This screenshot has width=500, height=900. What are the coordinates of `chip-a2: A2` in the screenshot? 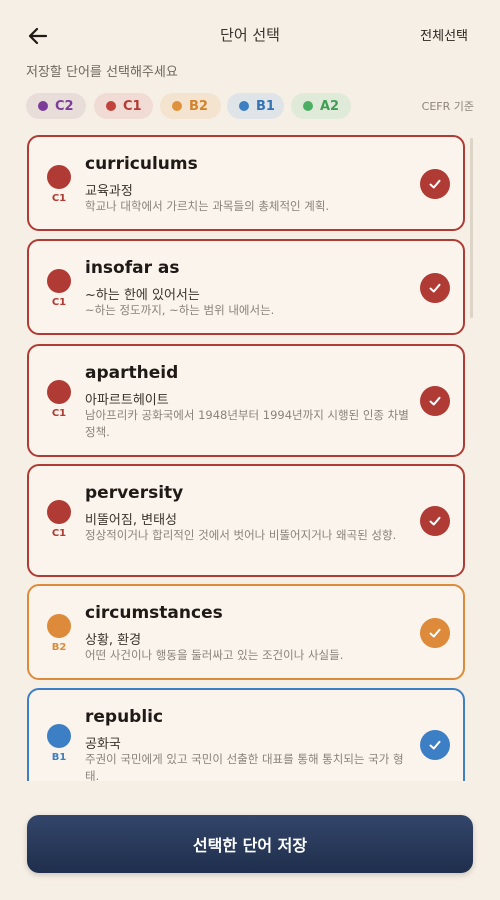 It's located at (321, 106).